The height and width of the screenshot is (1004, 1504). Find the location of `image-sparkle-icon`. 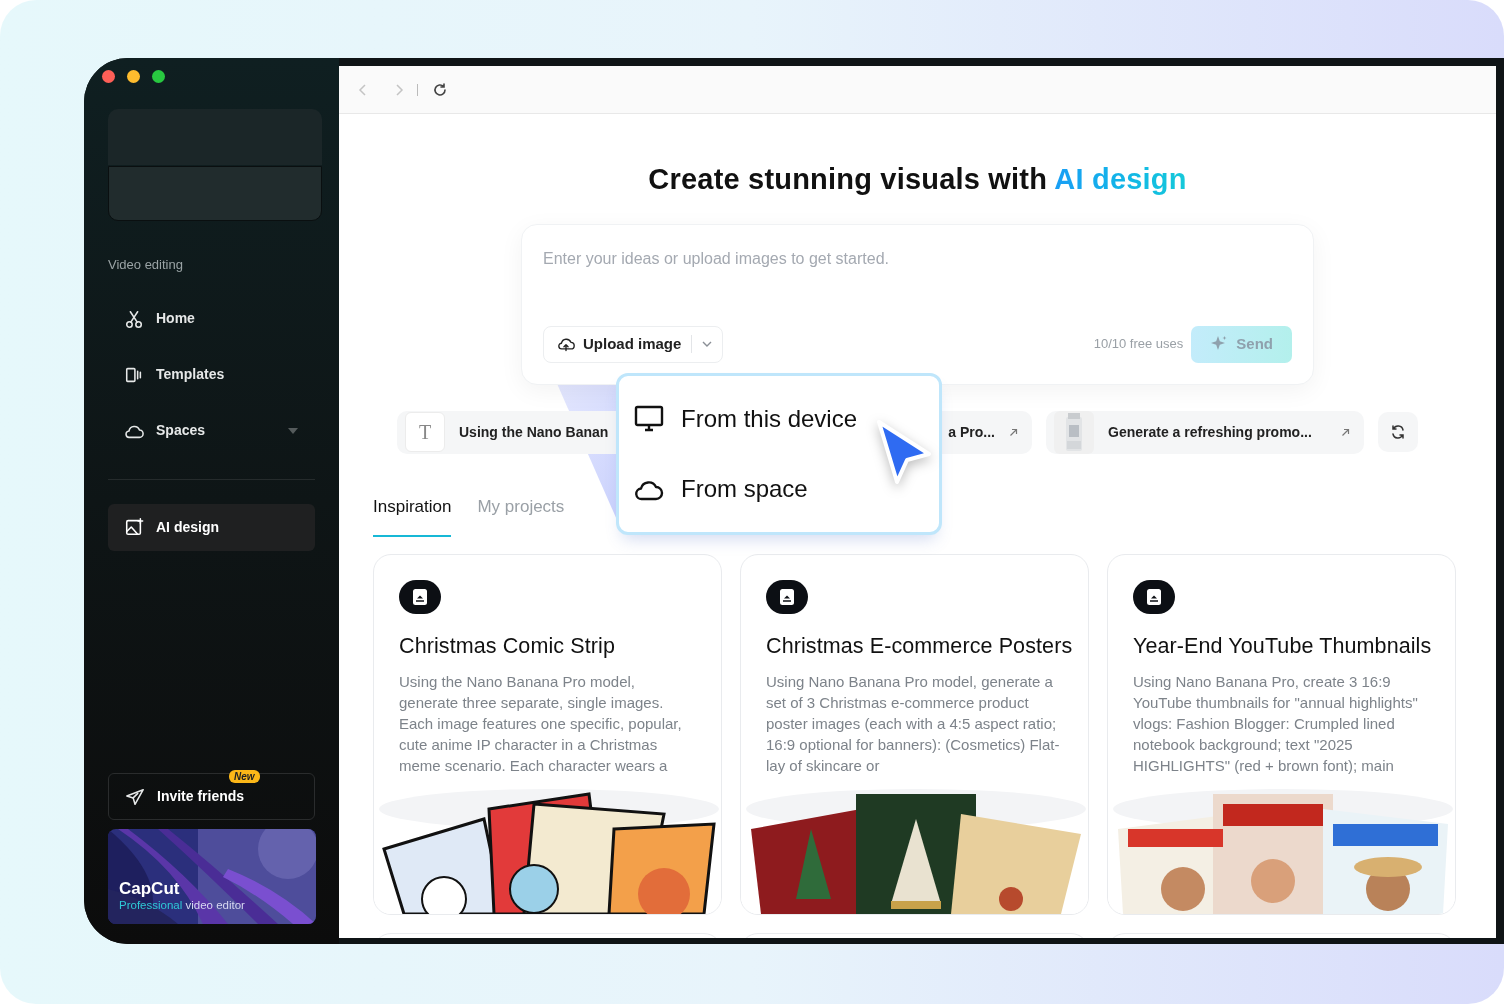

image-sparkle-icon is located at coordinates (134, 527).